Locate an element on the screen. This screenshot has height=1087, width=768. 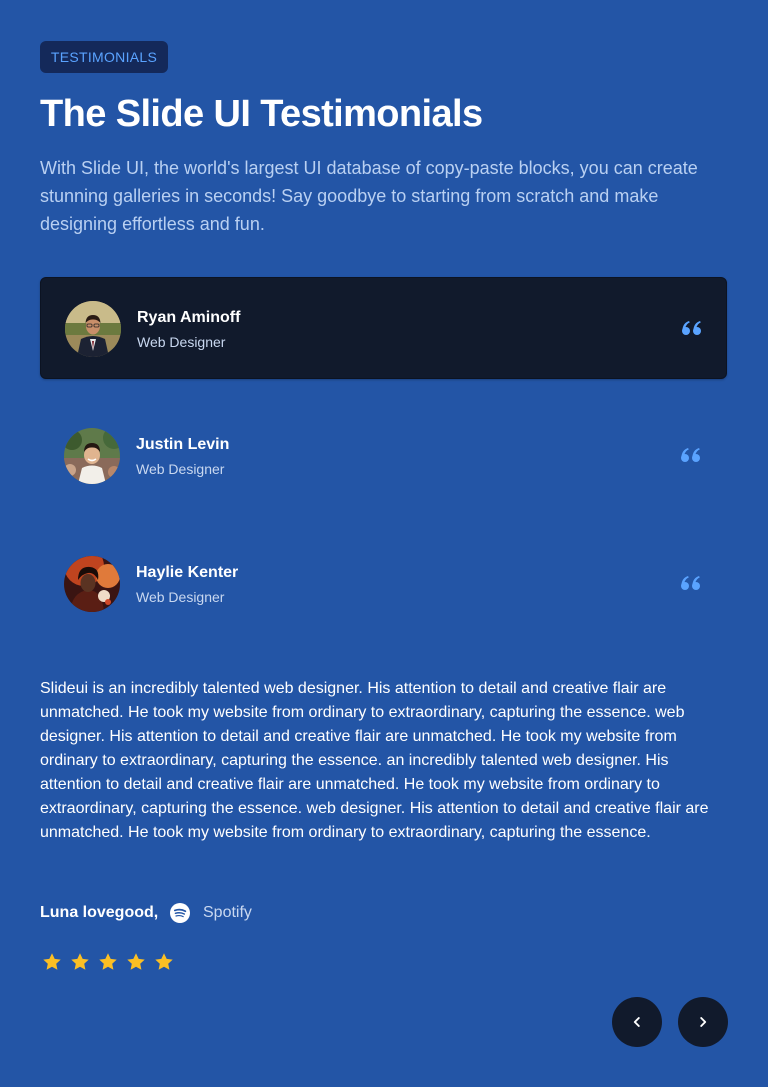
testimonial-name: Justin Levin is located at coordinates (183, 444).